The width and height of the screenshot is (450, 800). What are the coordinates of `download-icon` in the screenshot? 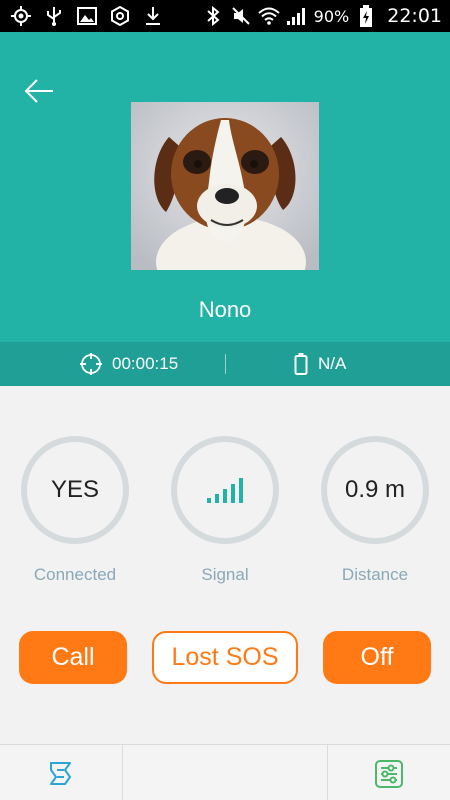 It's located at (153, 16).